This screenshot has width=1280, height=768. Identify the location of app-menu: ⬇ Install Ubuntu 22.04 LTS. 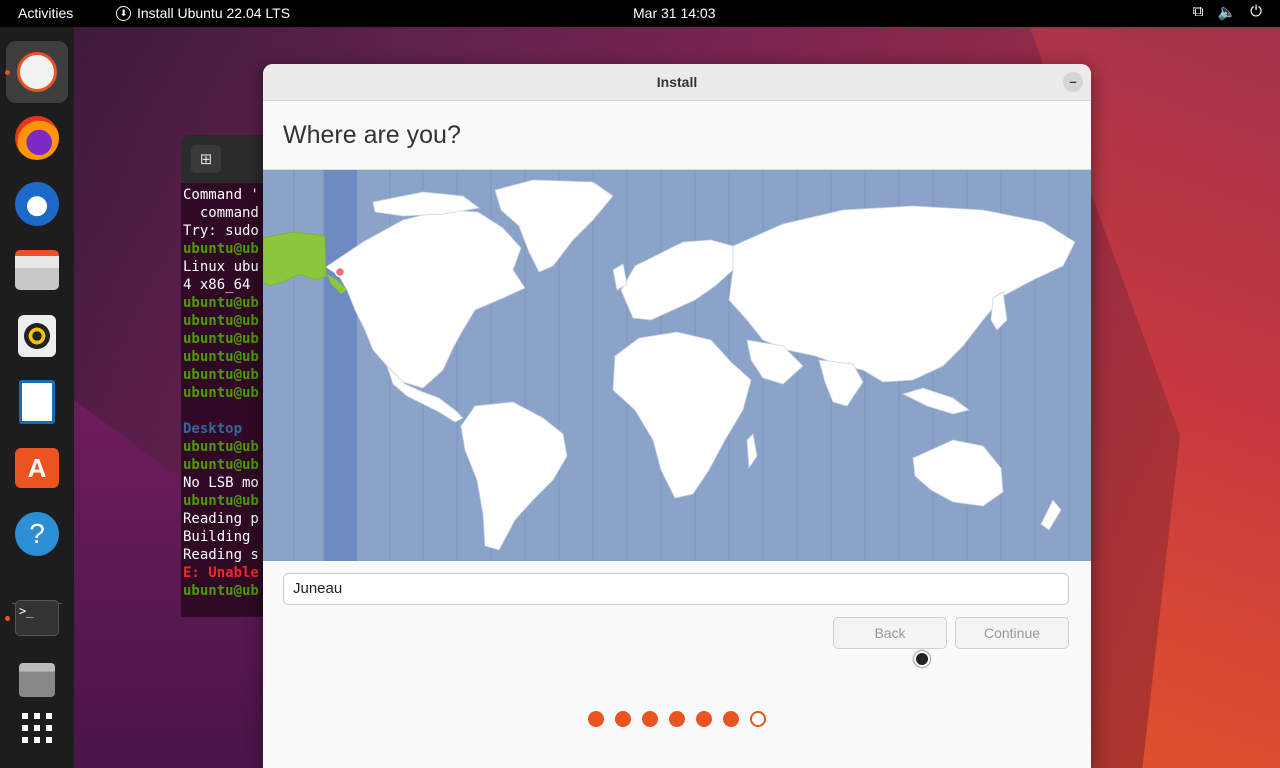
(203, 13).